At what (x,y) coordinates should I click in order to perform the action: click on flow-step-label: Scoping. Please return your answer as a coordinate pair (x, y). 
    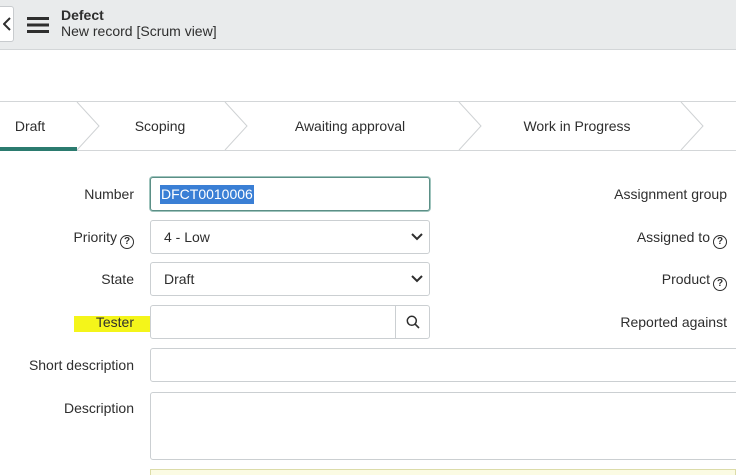
    Looking at the image, I should click on (160, 126).